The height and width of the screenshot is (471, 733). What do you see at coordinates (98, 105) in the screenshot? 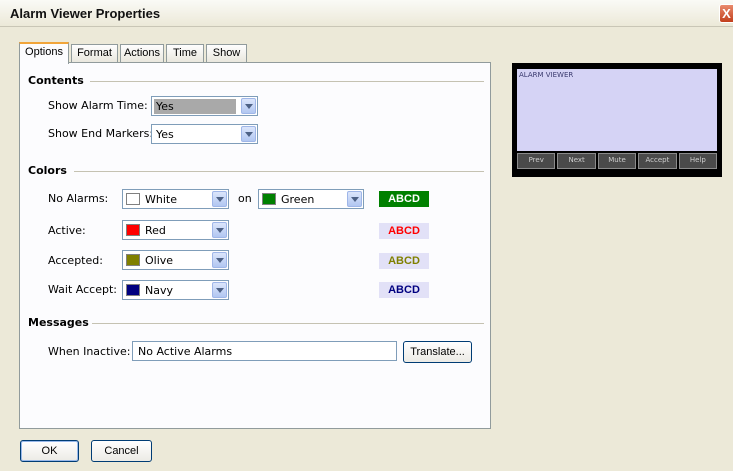
I see `show-alarm-time-label: Show Alarm Time:` at bounding box center [98, 105].